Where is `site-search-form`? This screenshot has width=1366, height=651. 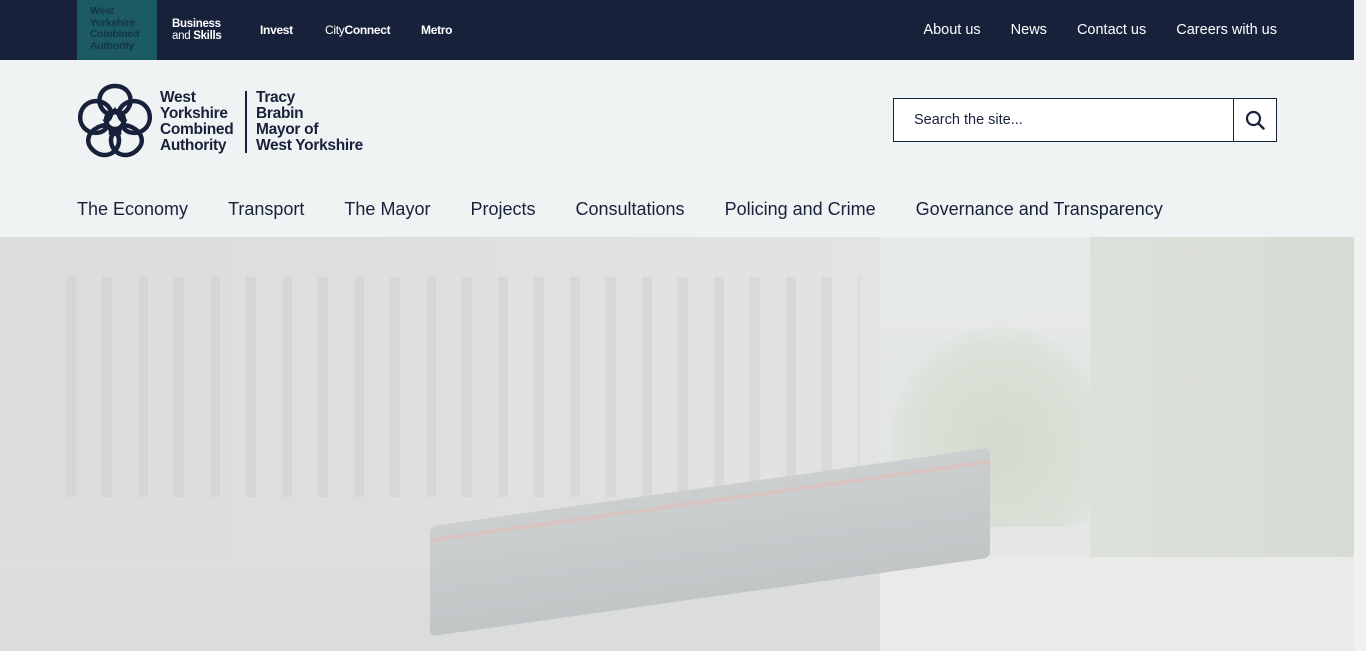 site-search-form is located at coordinates (1085, 120).